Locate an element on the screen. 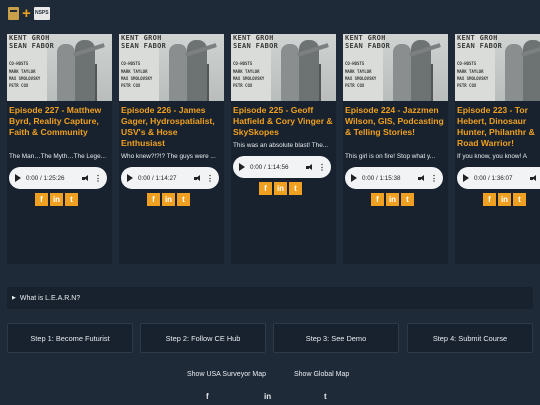 The width and height of the screenshot is (540, 405). learn-accordion-label: What is L.E.A.R.N? is located at coordinates (50, 298).